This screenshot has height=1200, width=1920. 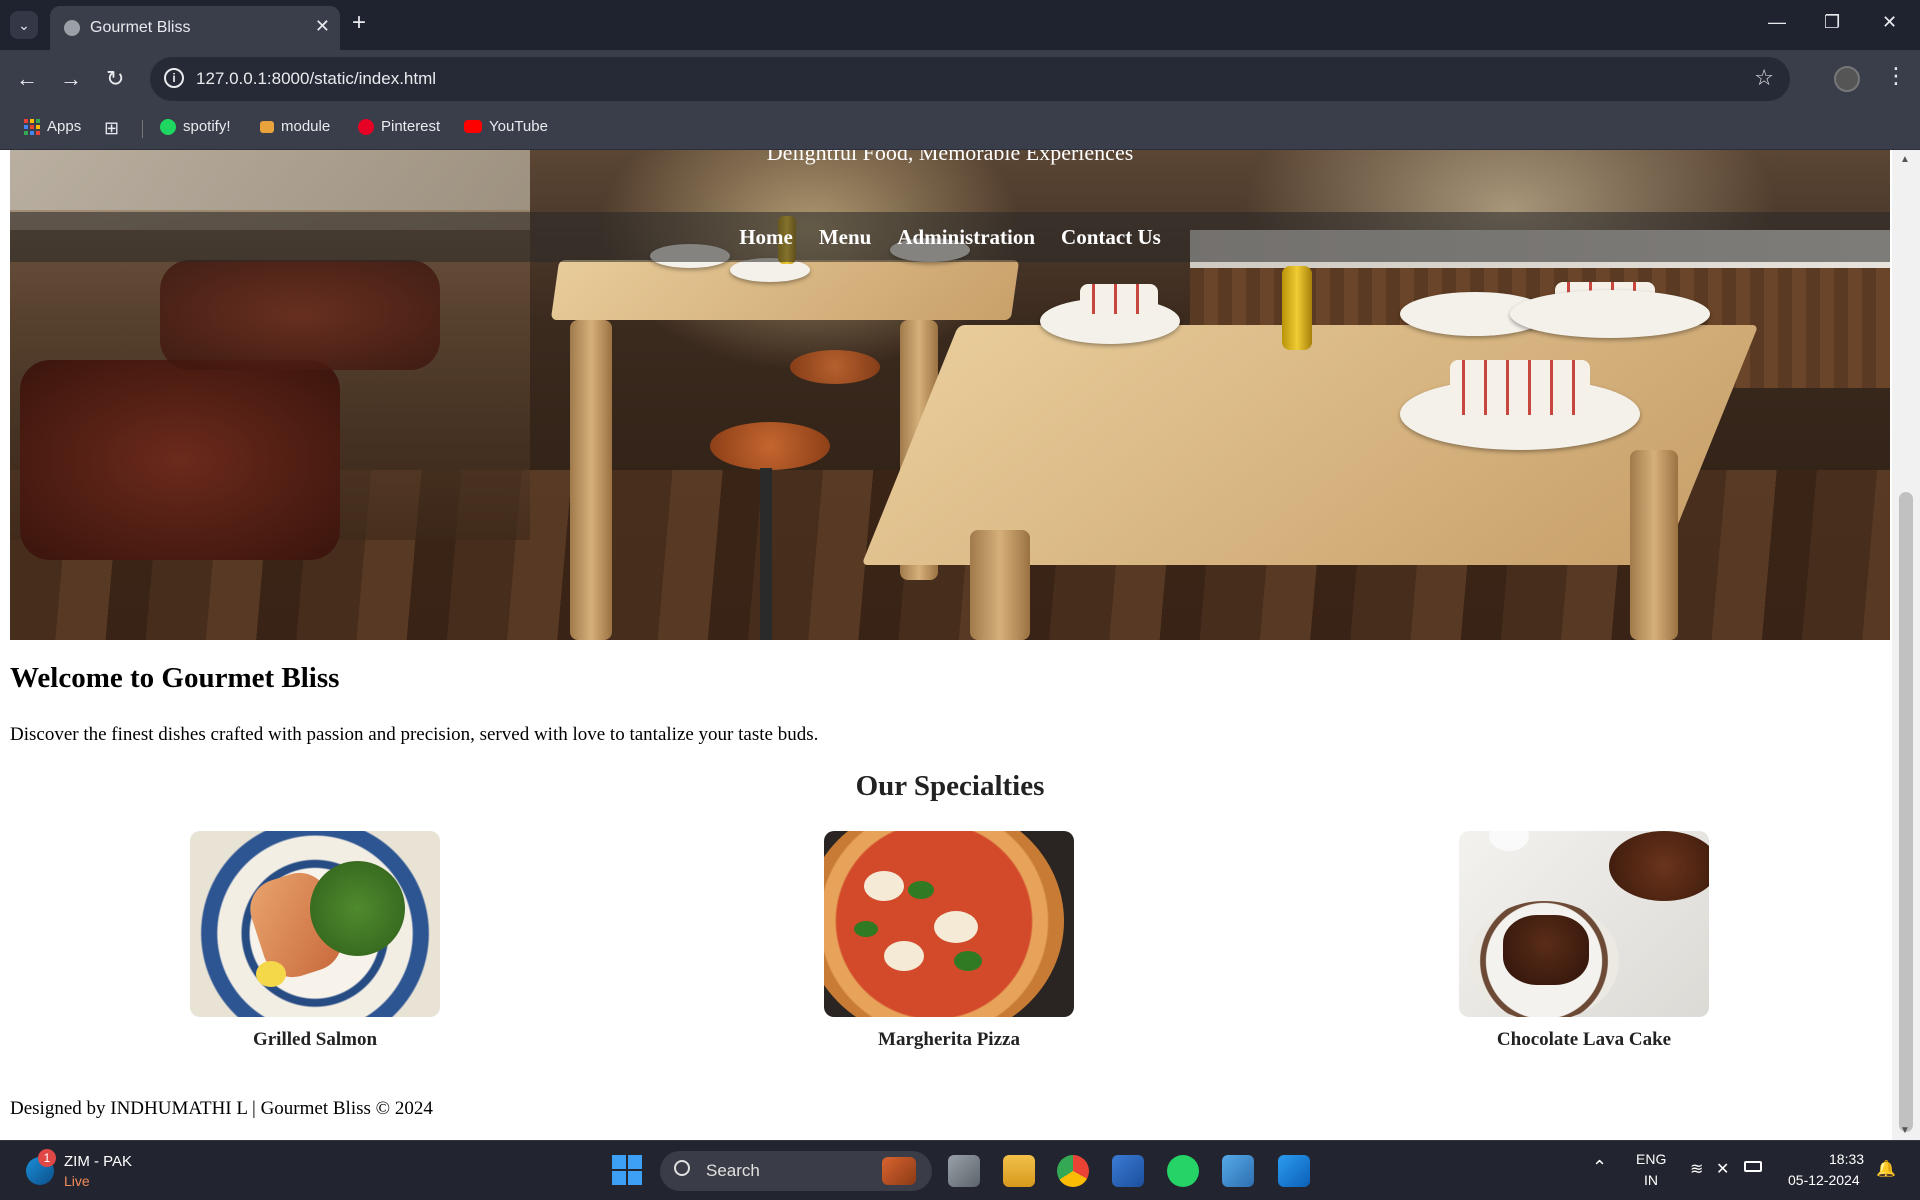 I want to click on scroll-thumb, so click(x=1906, y=812).